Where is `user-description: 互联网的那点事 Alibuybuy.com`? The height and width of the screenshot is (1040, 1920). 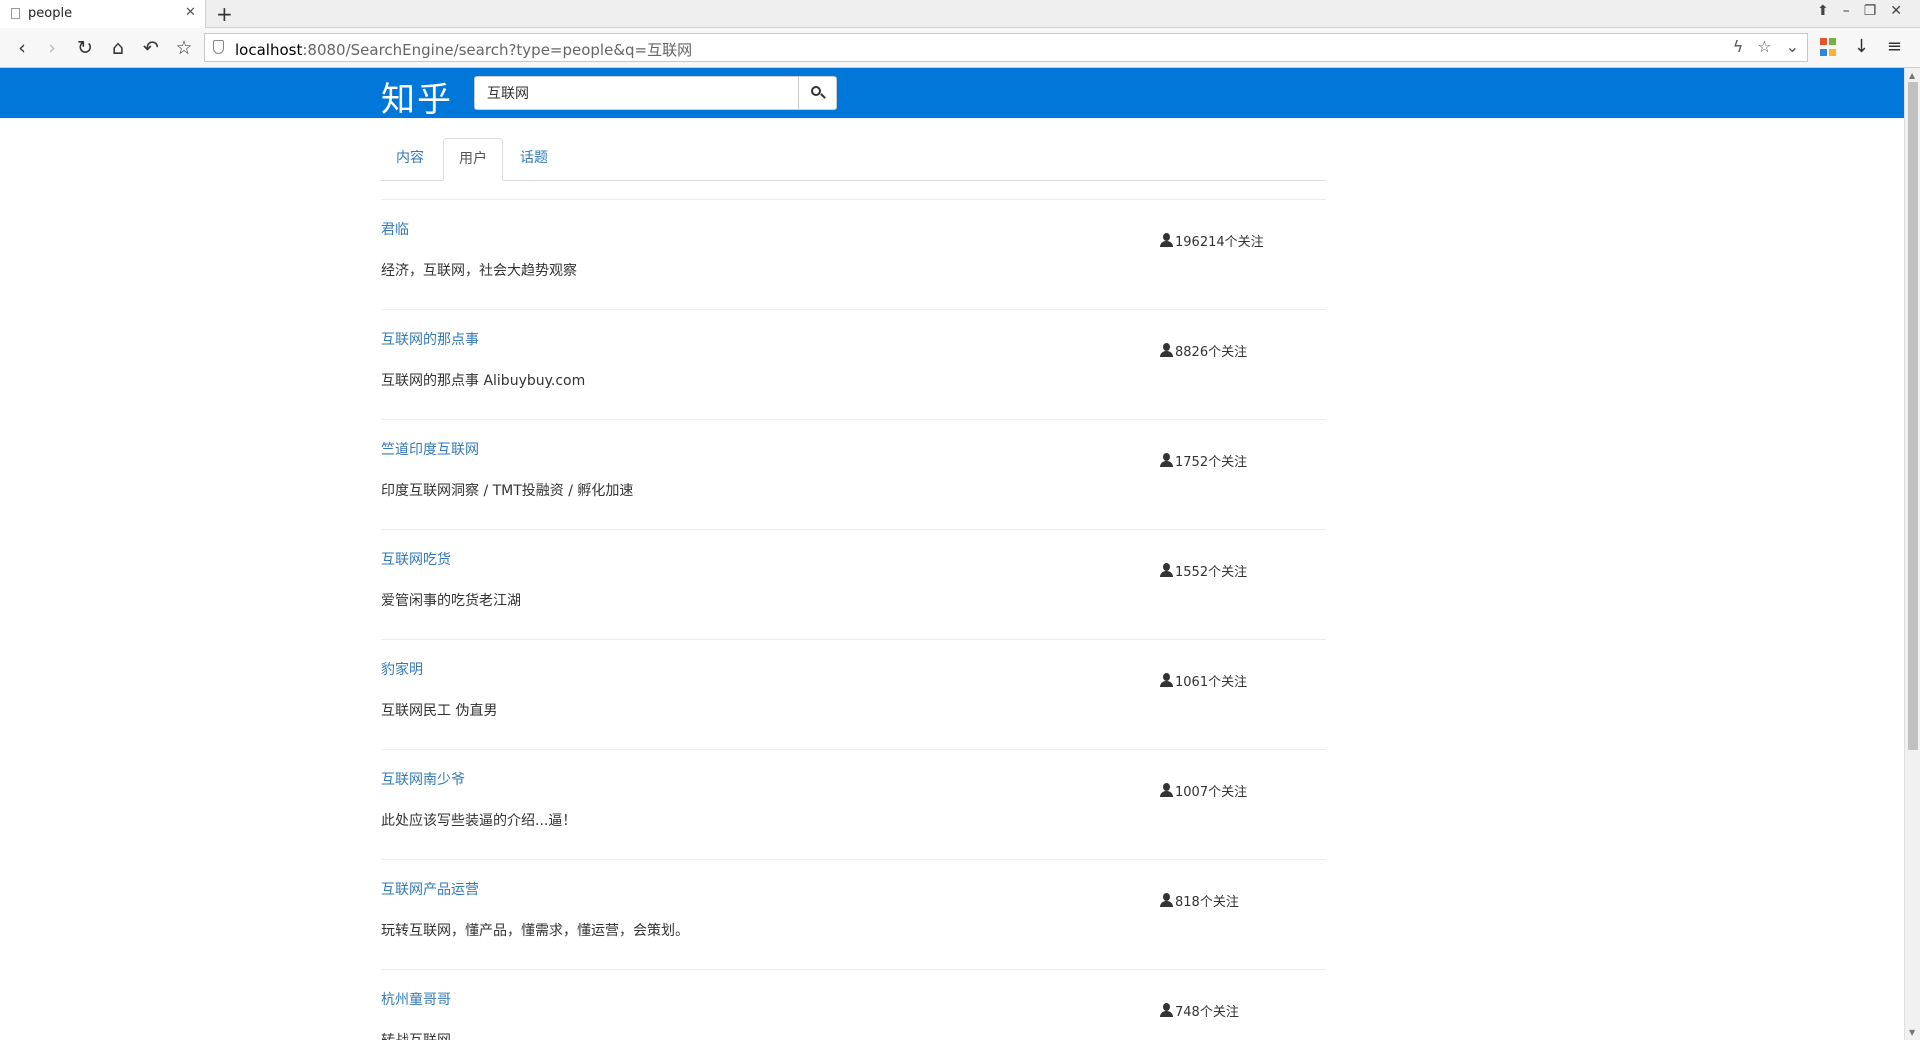
user-description: 互联网的那点事 Alibuybuy.com is located at coordinates (483, 381).